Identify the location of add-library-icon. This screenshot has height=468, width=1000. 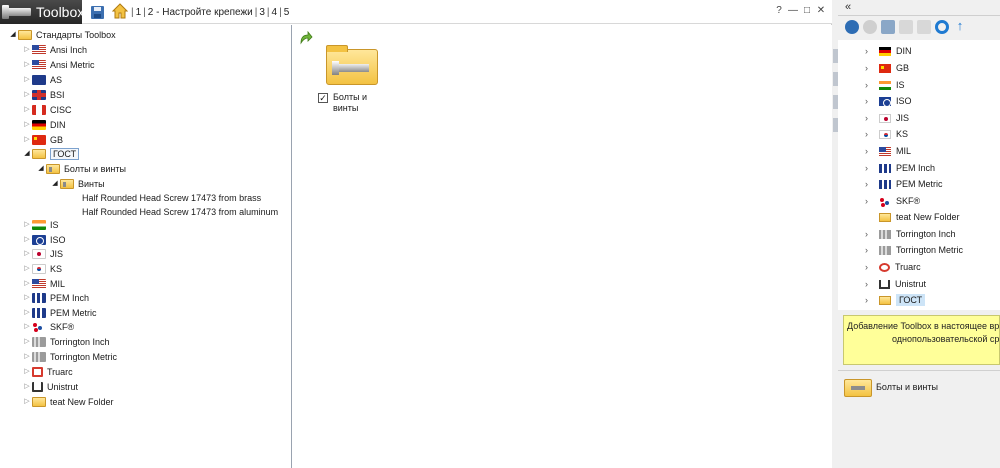
(888, 27).